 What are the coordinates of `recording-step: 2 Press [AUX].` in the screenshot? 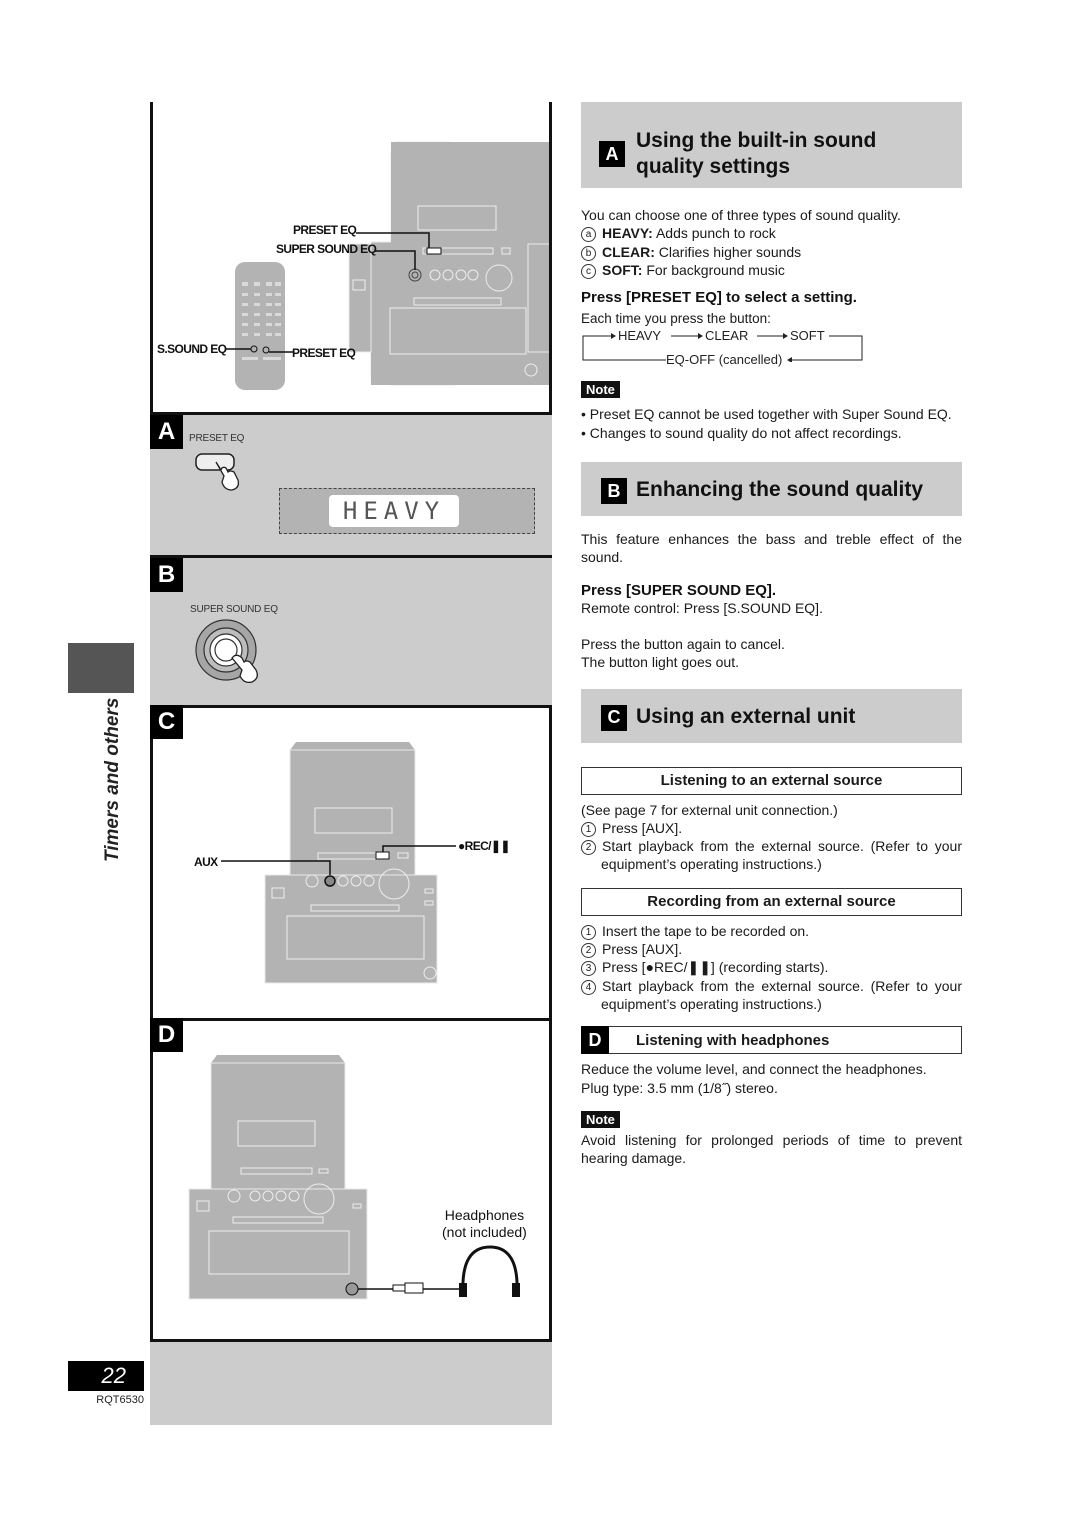 It's located at (771, 949).